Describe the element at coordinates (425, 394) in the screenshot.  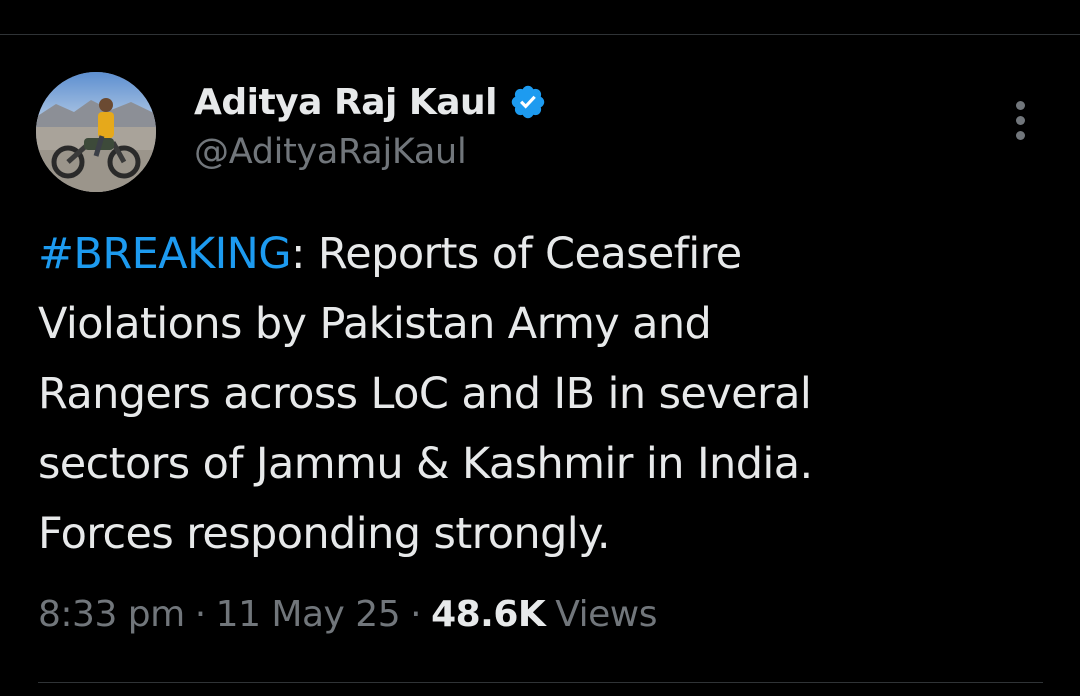
I see `tweet-line: Rangers across LoC and IB in several` at that location.